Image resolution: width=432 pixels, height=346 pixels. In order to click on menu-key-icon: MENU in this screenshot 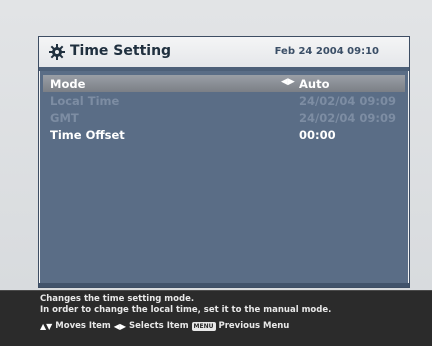, I will do `click(203, 326)`.